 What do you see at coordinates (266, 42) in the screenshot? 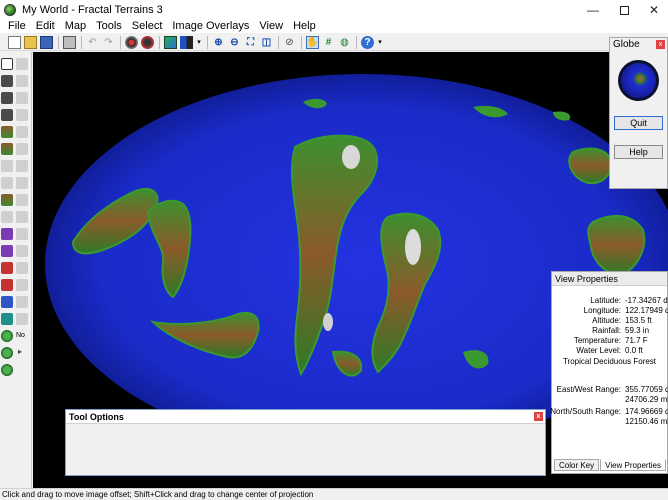
I see `zoom-select-icon: ◫` at bounding box center [266, 42].